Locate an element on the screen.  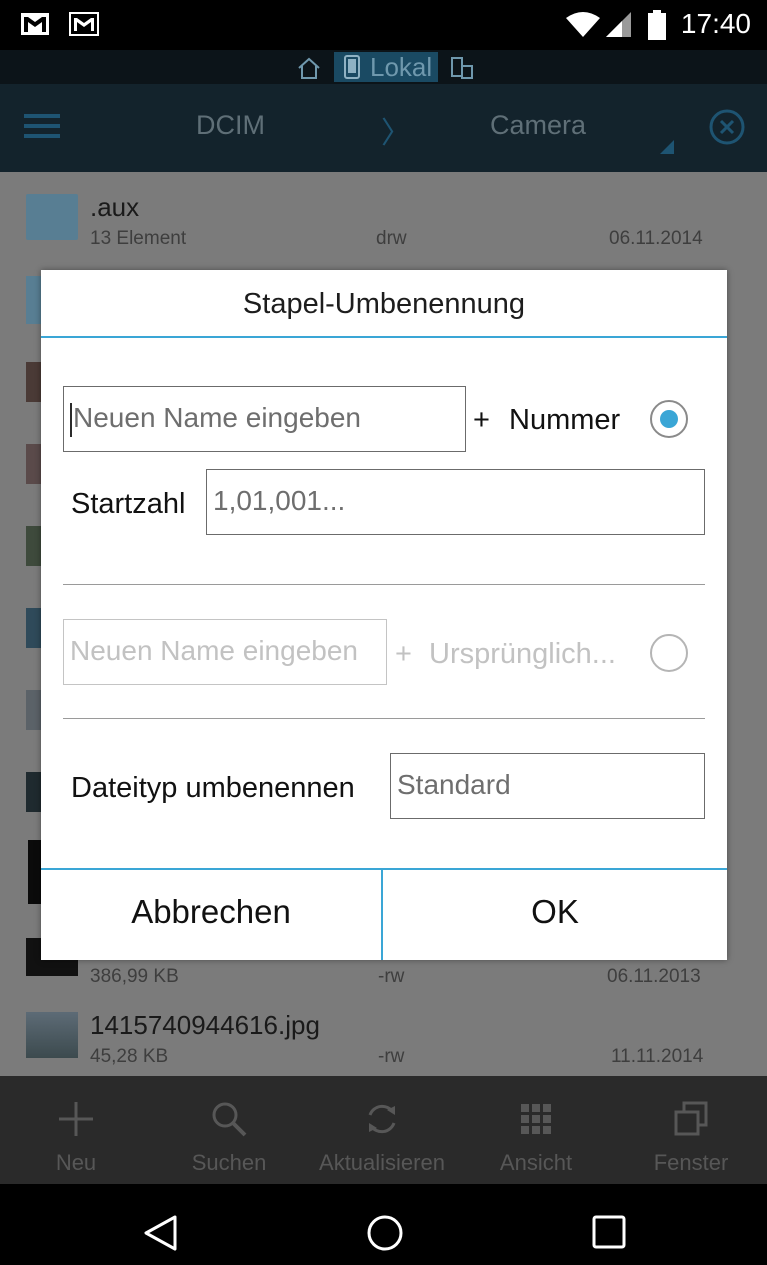
windows-icon is located at coordinates (691, 1118).